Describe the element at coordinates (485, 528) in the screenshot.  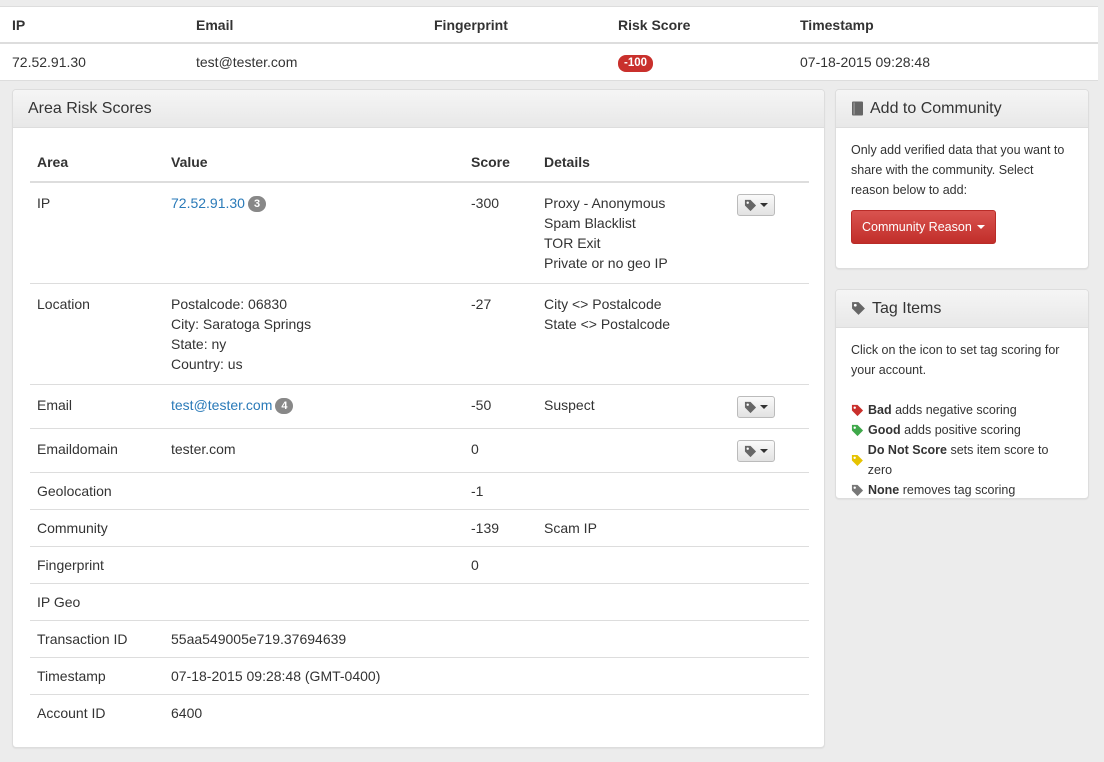
I see `area-score: -139` at that location.